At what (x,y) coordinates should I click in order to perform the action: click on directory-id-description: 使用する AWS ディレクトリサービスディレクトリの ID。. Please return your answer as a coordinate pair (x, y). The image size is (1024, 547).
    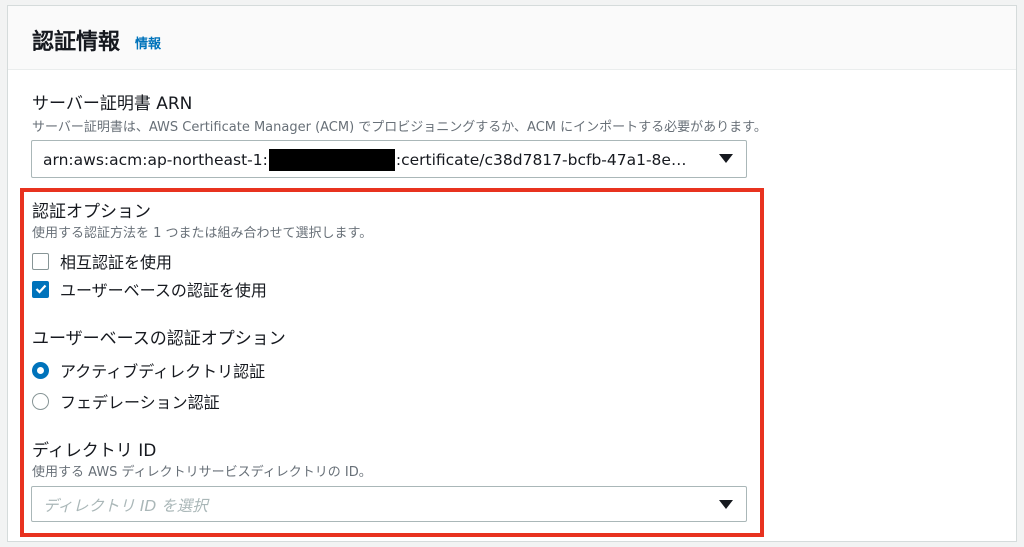
    Looking at the image, I should click on (202, 472).